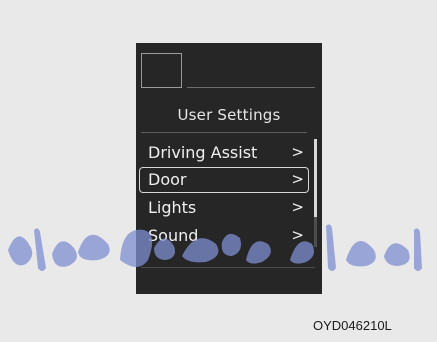  What do you see at coordinates (228, 267) in the screenshot?
I see `bottom-divider` at bounding box center [228, 267].